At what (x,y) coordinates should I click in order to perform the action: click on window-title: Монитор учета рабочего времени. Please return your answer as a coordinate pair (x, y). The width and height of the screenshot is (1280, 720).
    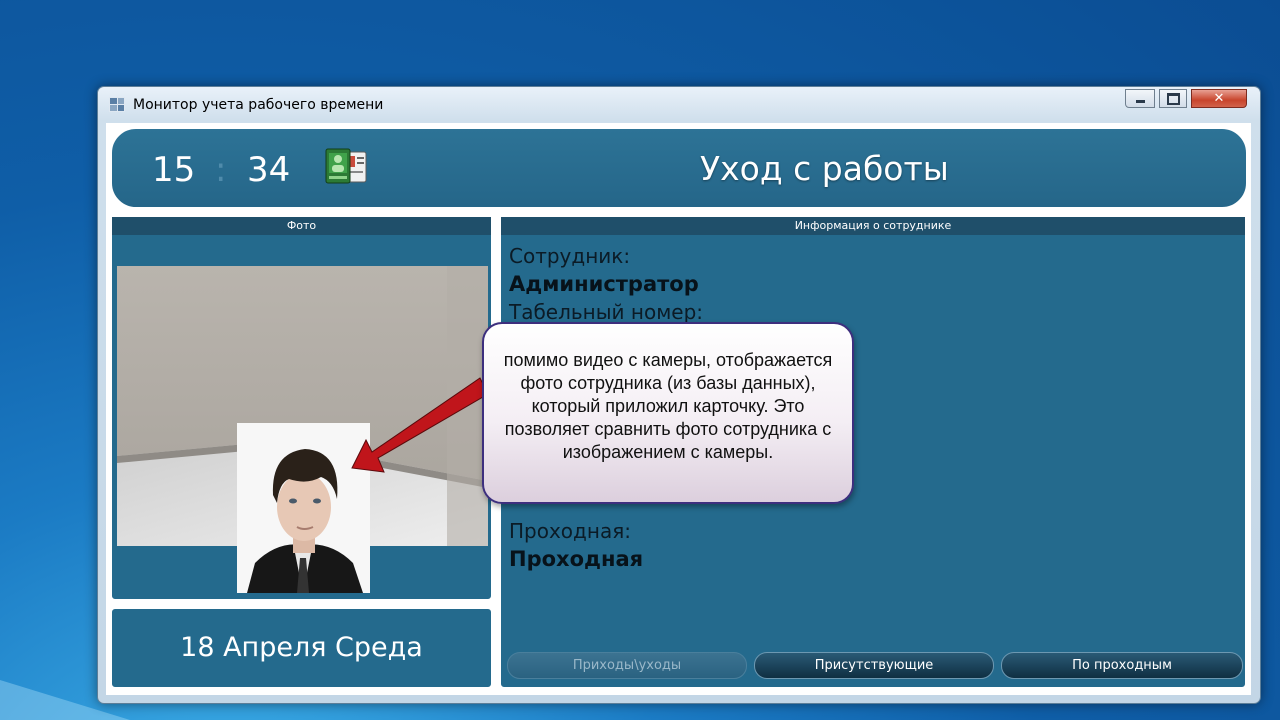
    Looking at the image, I should click on (258, 105).